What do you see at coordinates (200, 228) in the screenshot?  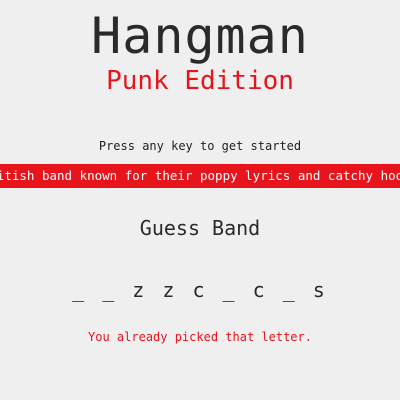 I see `category-label: Guess Band` at bounding box center [200, 228].